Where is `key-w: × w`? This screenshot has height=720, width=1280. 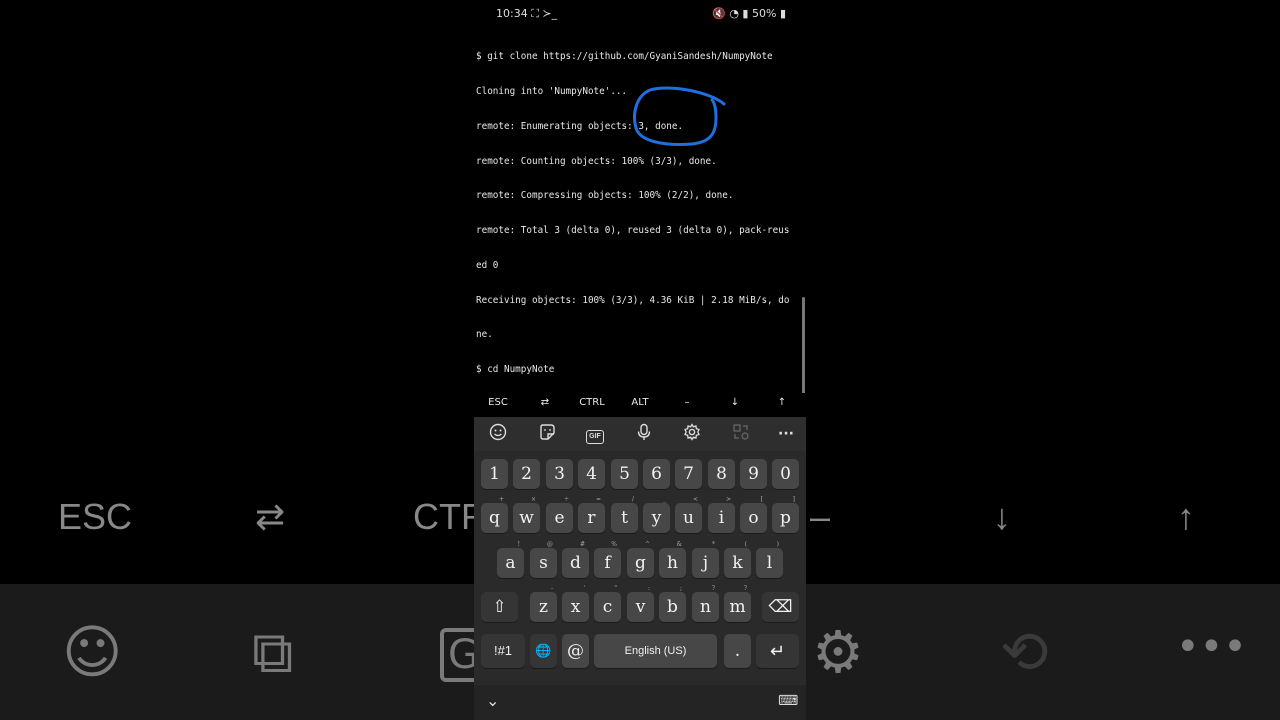 key-w: × w is located at coordinates (526, 514).